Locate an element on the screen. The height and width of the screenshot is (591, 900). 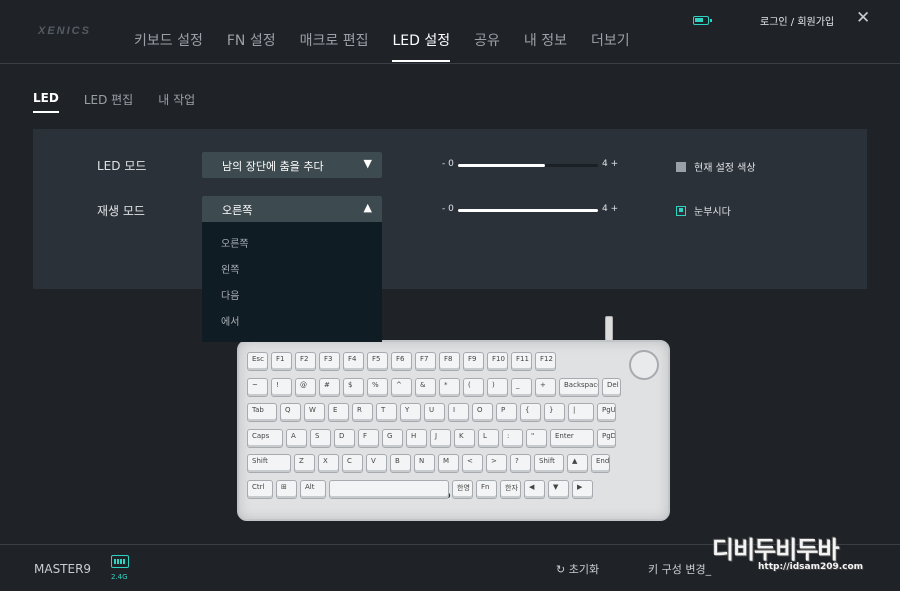
keycap: F1 is located at coordinates (281, 361).